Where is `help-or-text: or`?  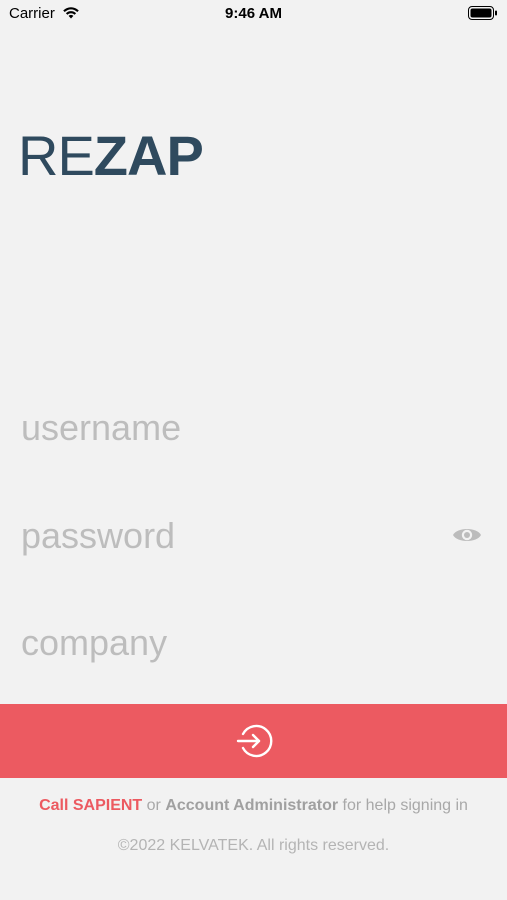
help-or-text: or is located at coordinates (154, 805).